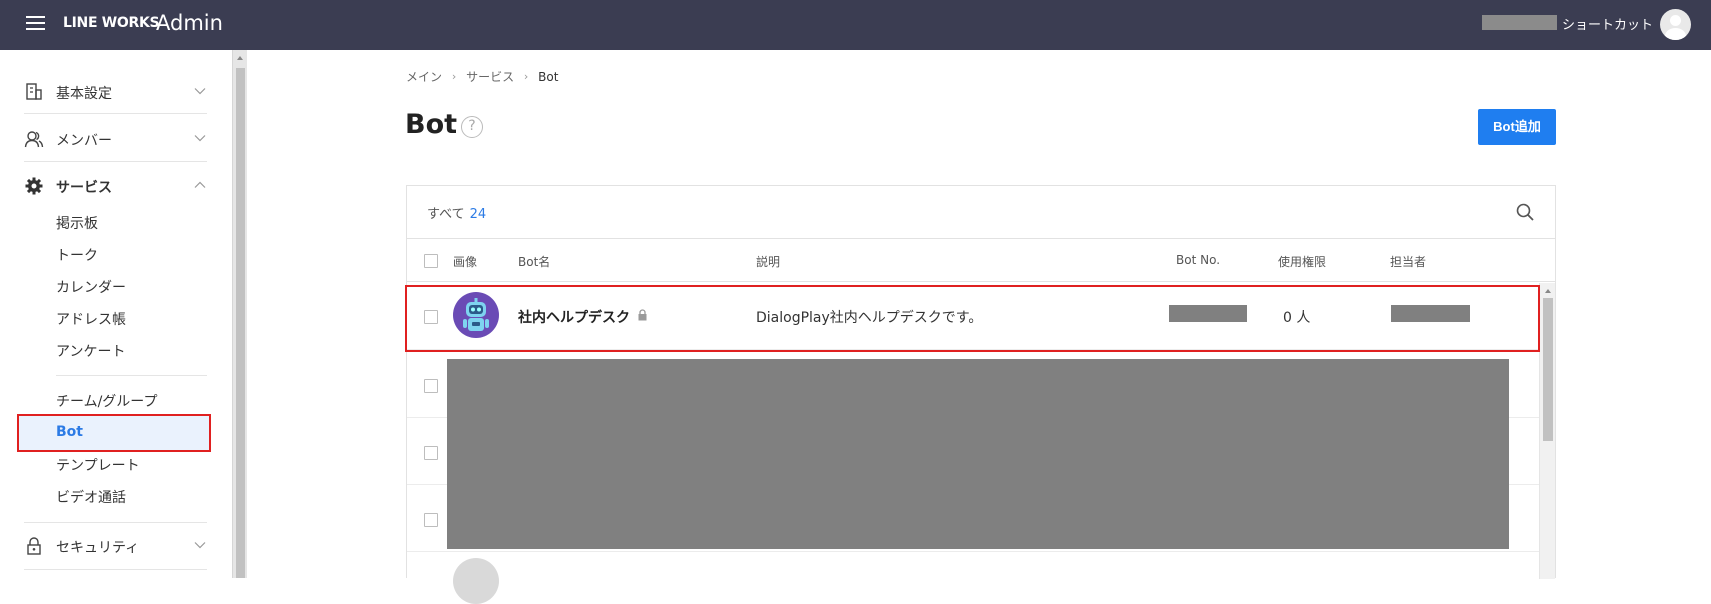 The width and height of the screenshot is (1711, 604). What do you see at coordinates (1408, 261) in the screenshot?
I see `column-header-owner: 担当者` at bounding box center [1408, 261].